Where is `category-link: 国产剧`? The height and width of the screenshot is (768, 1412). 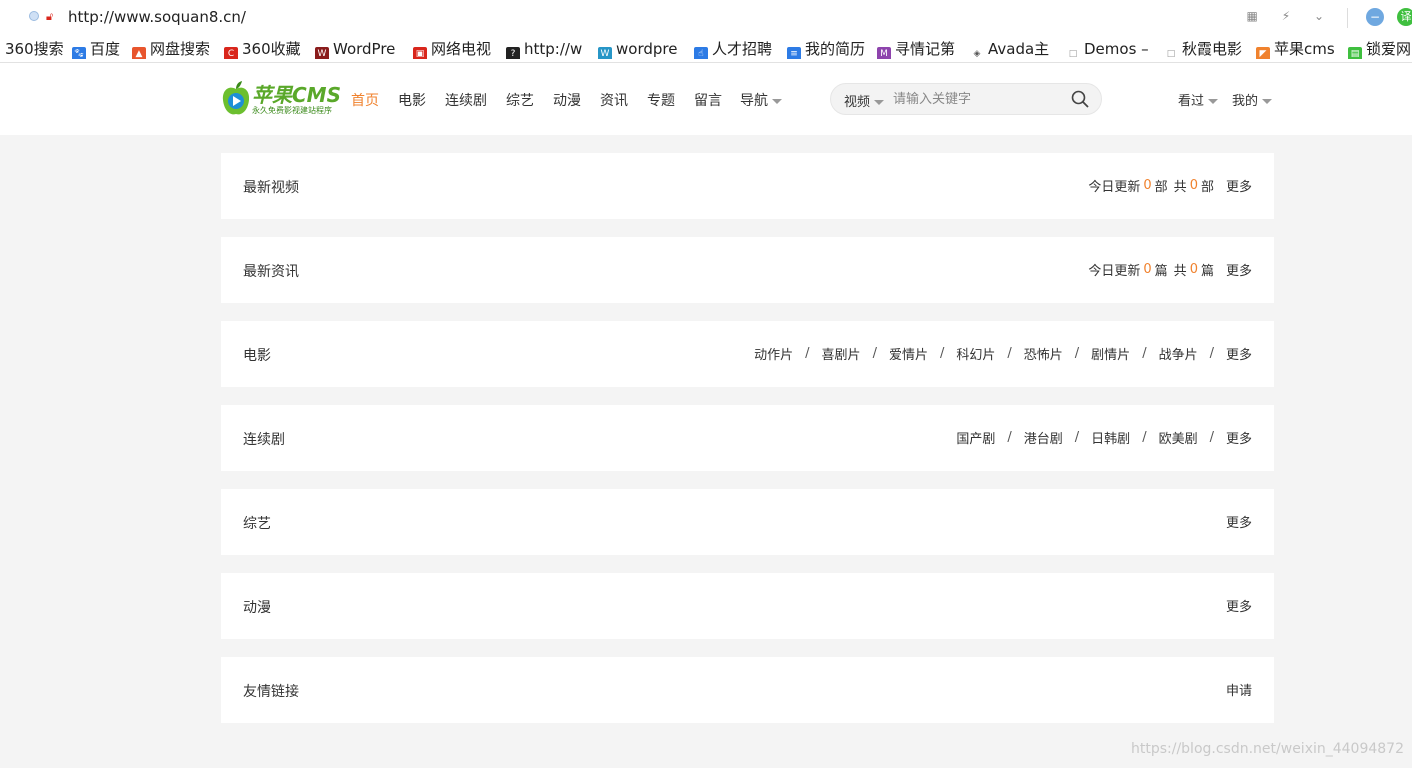
category-link: 国产剧 is located at coordinates (975, 437).